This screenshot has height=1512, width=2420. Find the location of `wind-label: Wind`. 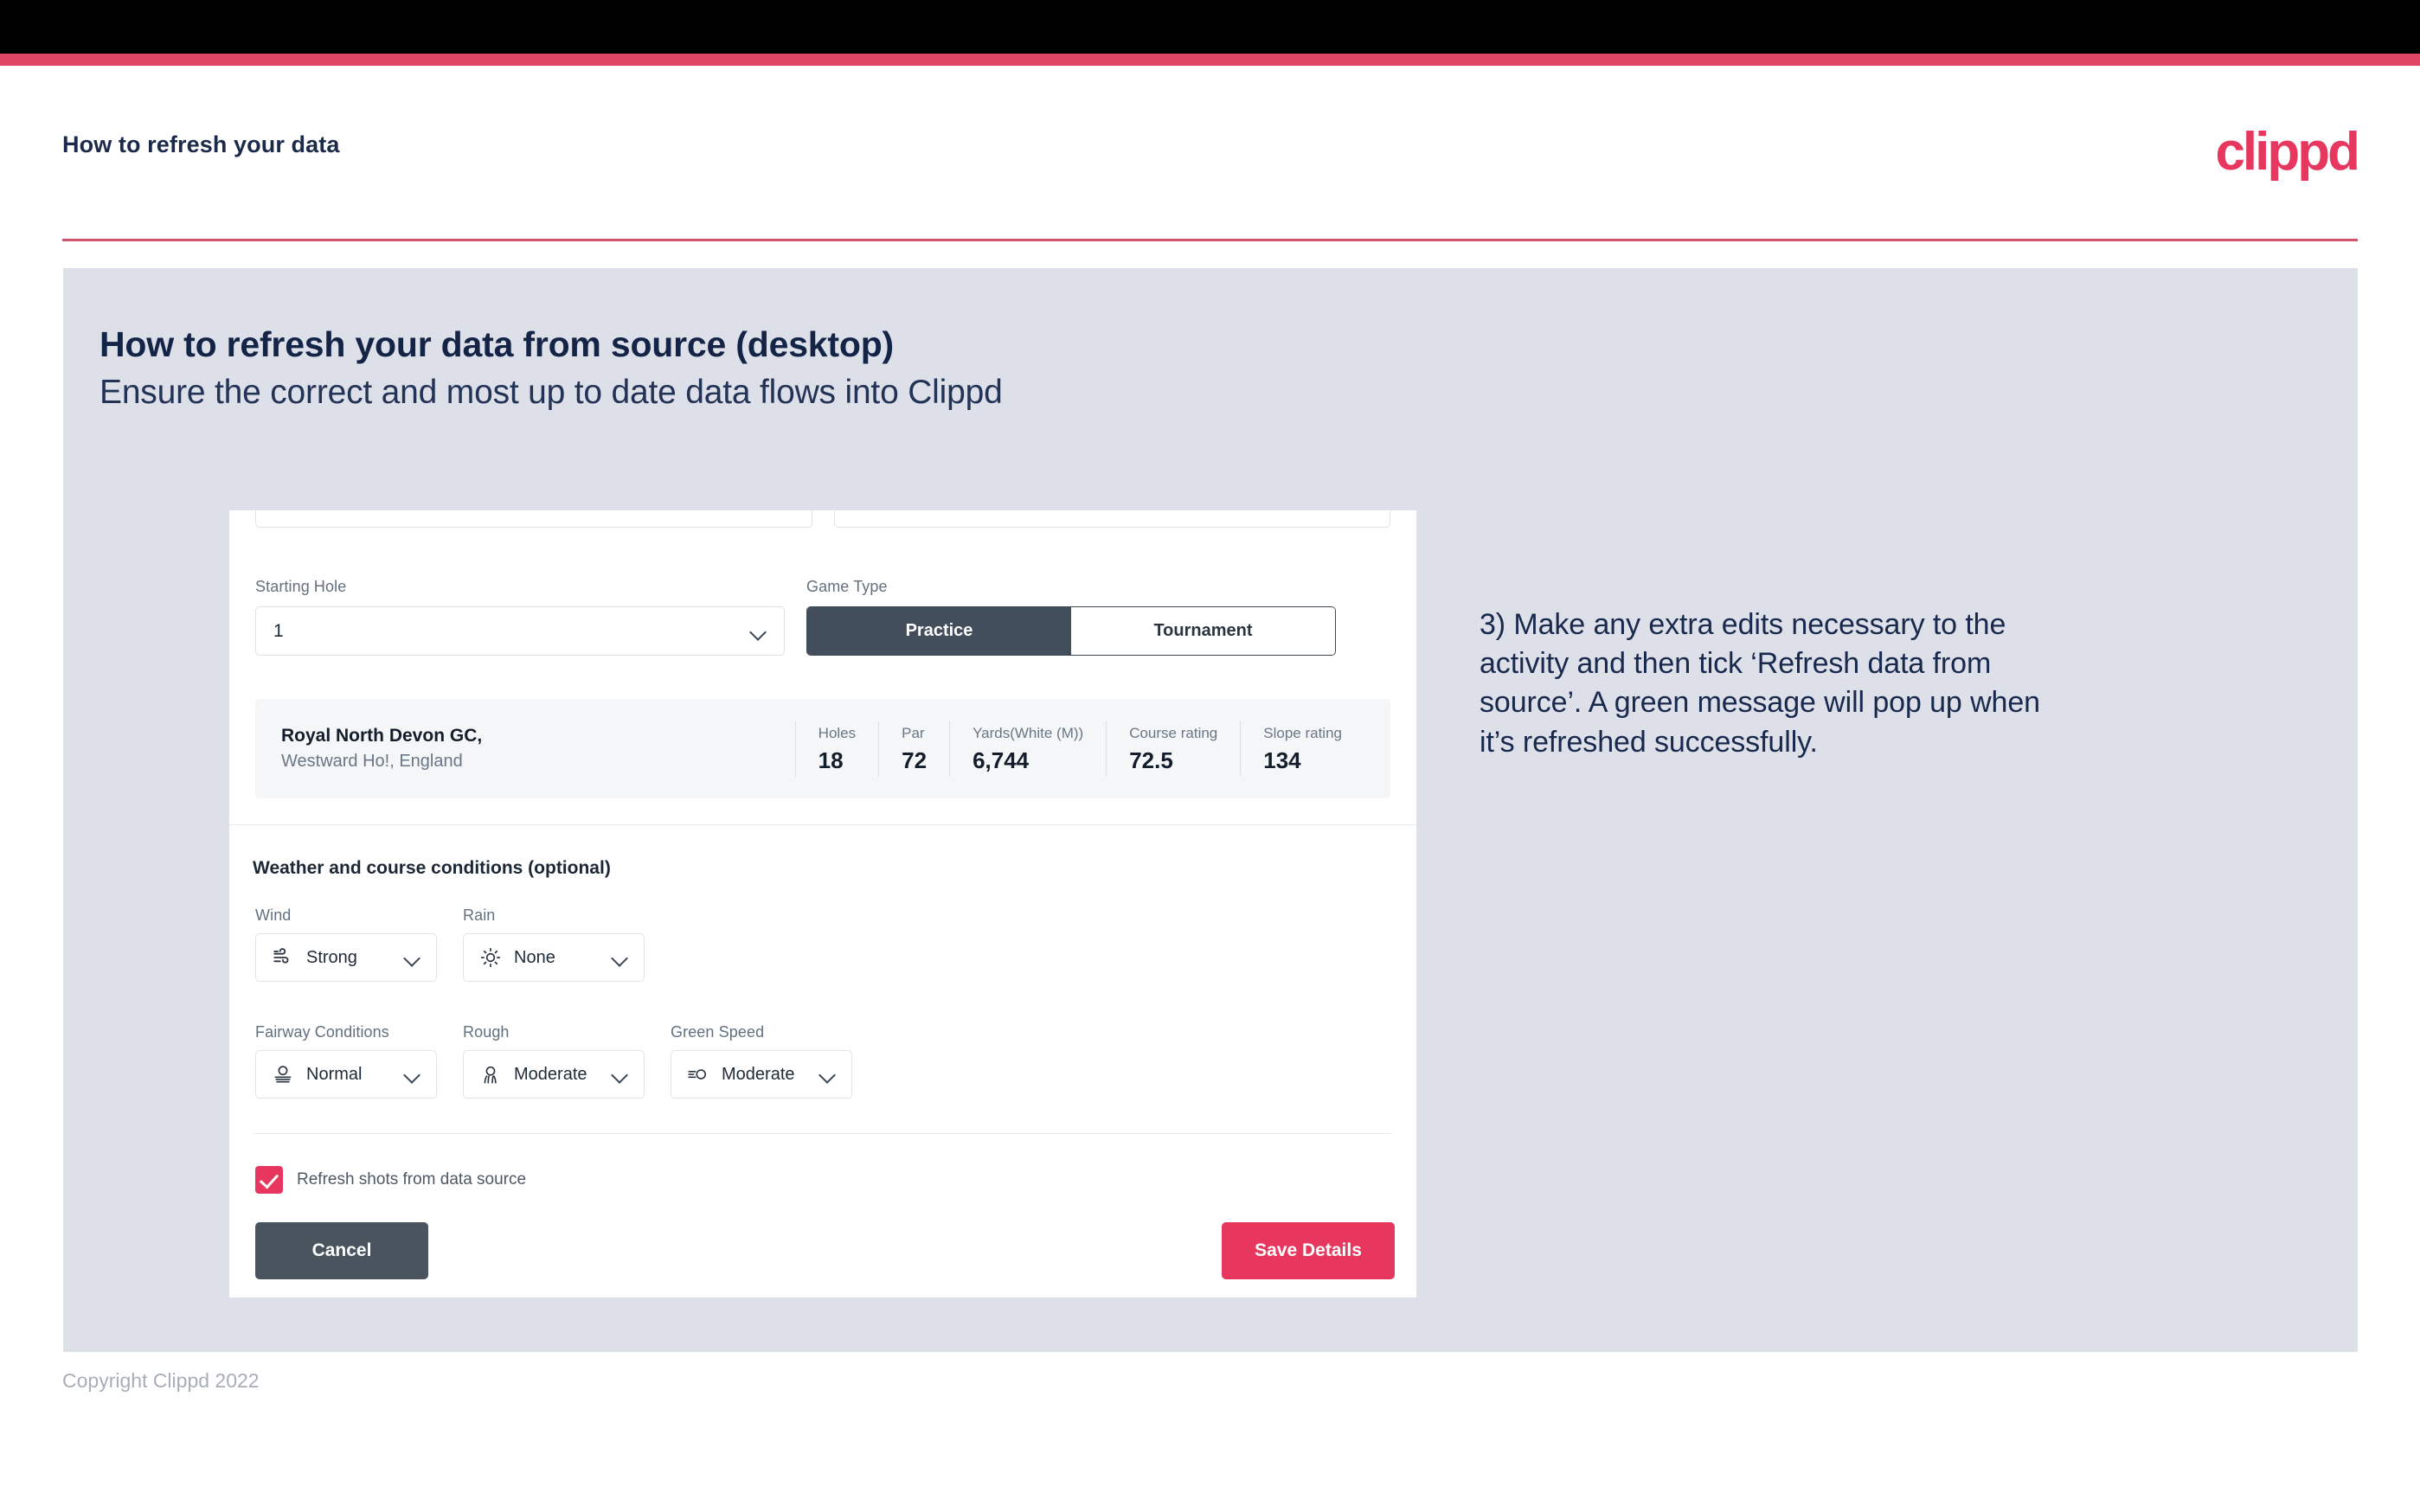

wind-label: Wind is located at coordinates (273, 915).